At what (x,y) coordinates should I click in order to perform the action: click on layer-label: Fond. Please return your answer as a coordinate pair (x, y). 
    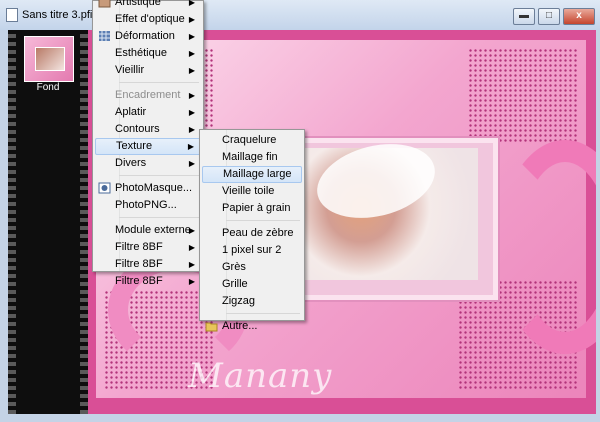
    Looking at the image, I should click on (48, 87).